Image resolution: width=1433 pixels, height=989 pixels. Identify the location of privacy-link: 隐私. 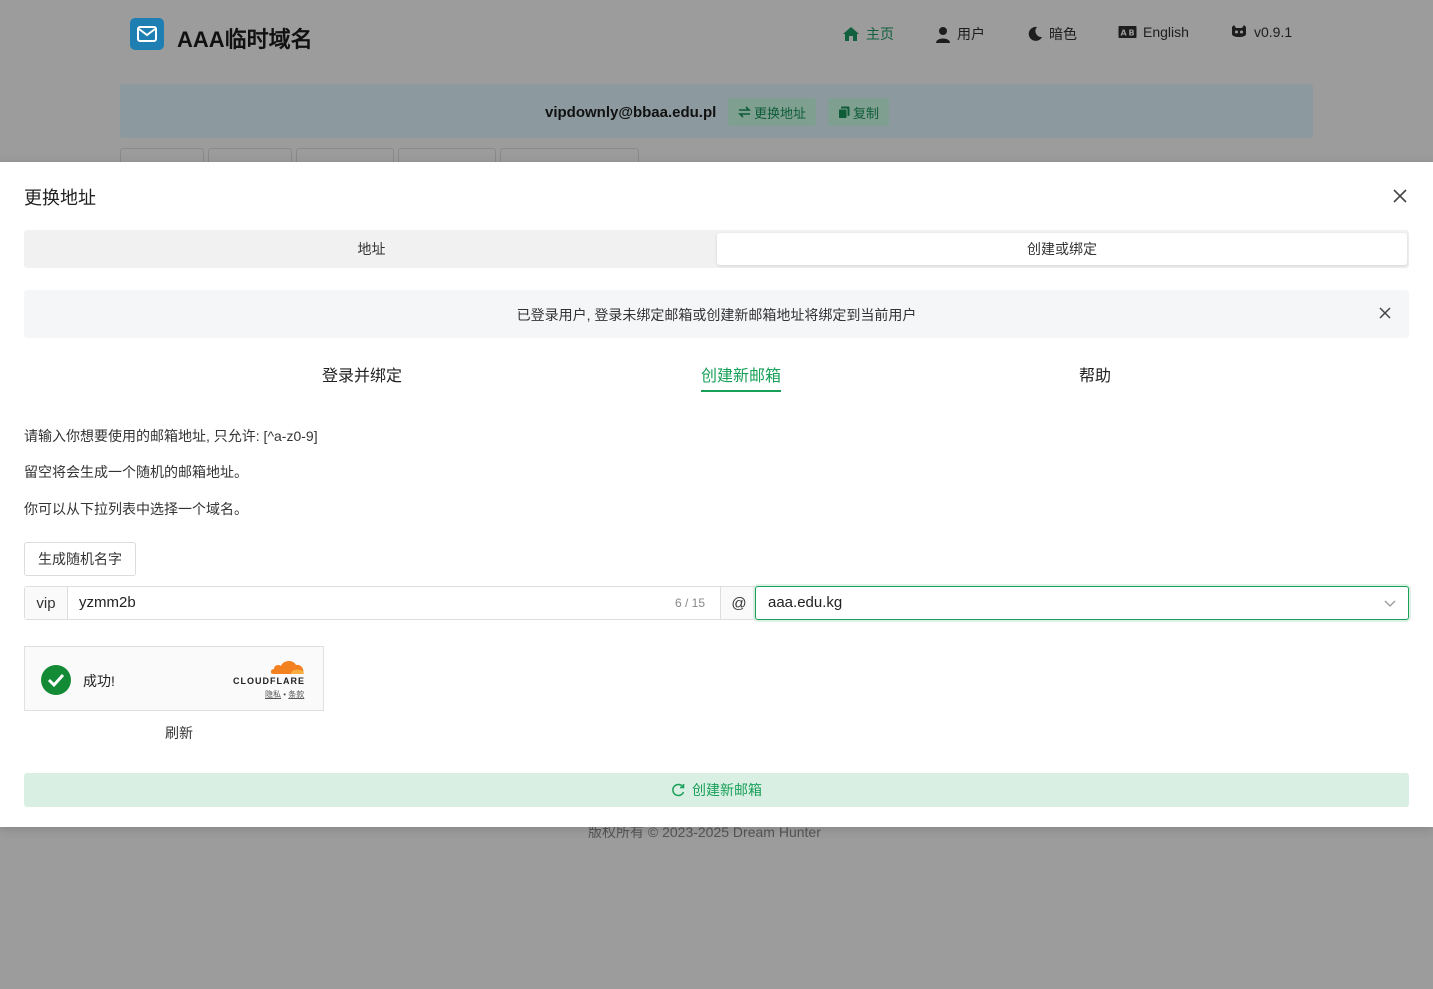
(273, 694).